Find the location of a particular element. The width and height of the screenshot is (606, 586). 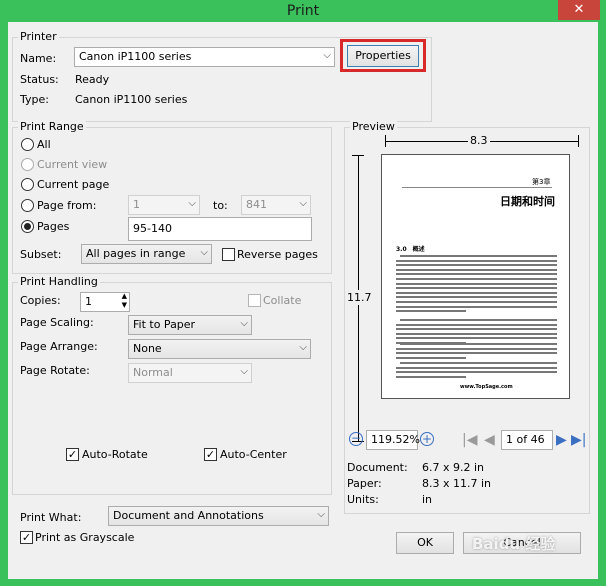

units-value: in is located at coordinates (427, 499).